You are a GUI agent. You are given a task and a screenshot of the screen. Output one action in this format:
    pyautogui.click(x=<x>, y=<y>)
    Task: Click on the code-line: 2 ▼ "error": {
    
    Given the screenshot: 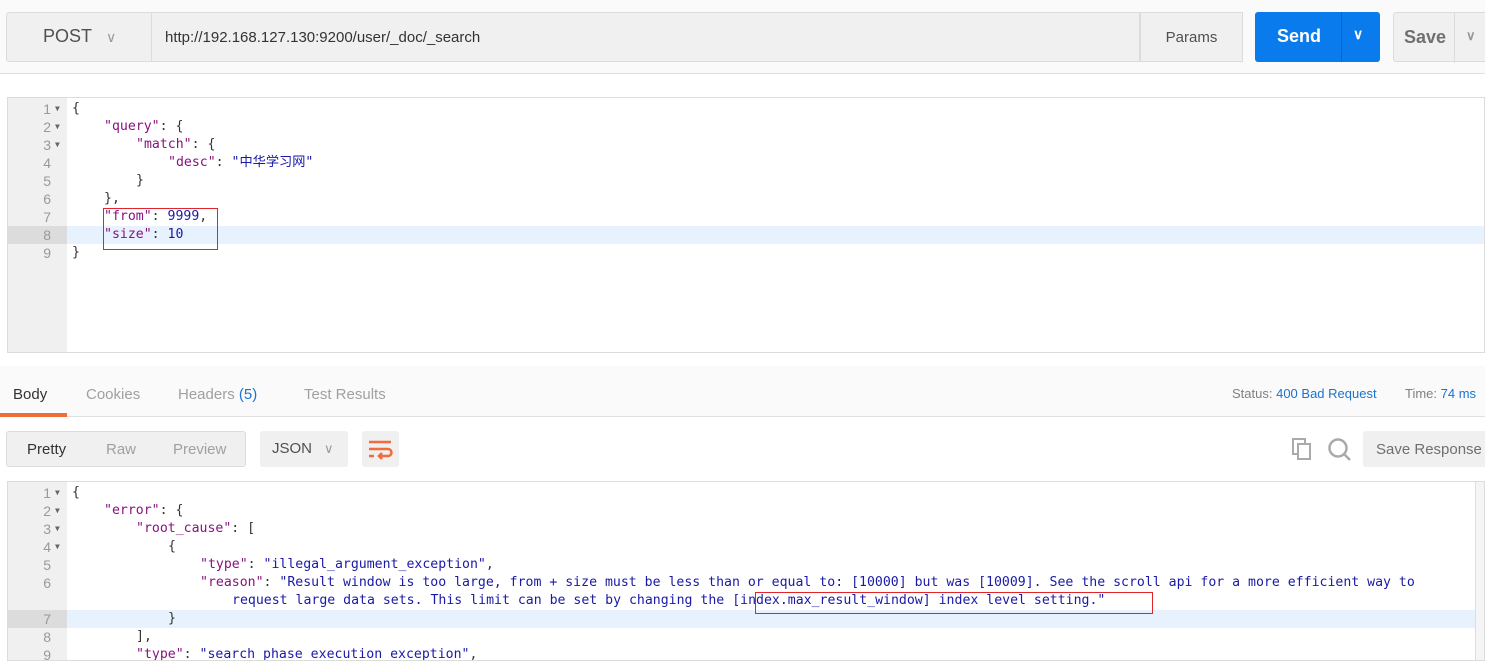 What is the action you would take?
    pyautogui.click(x=746, y=511)
    